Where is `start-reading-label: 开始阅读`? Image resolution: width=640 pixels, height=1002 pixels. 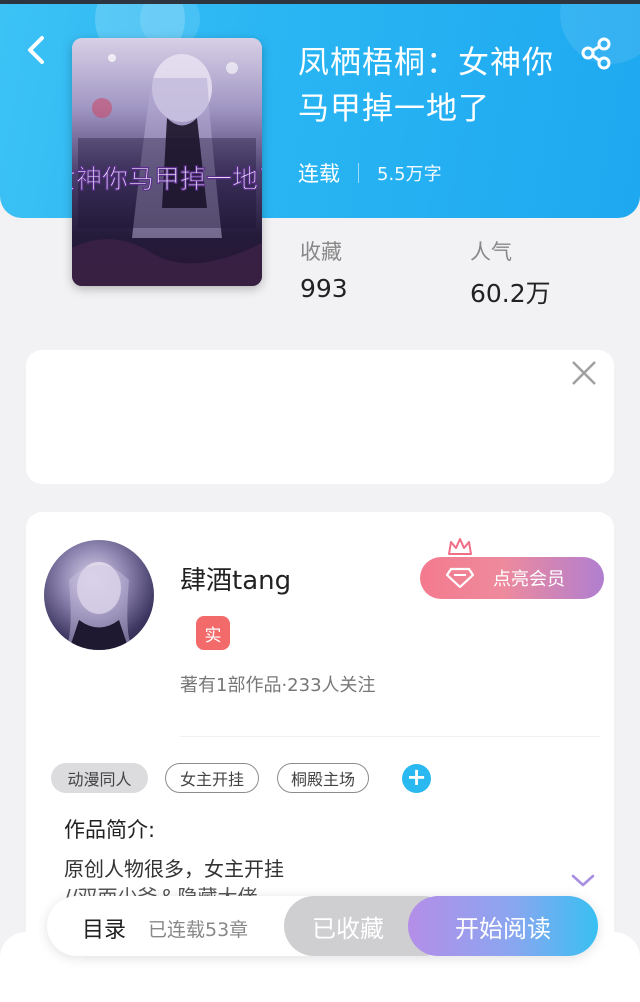 start-reading-label: 开始阅读 is located at coordinates (503, 928).